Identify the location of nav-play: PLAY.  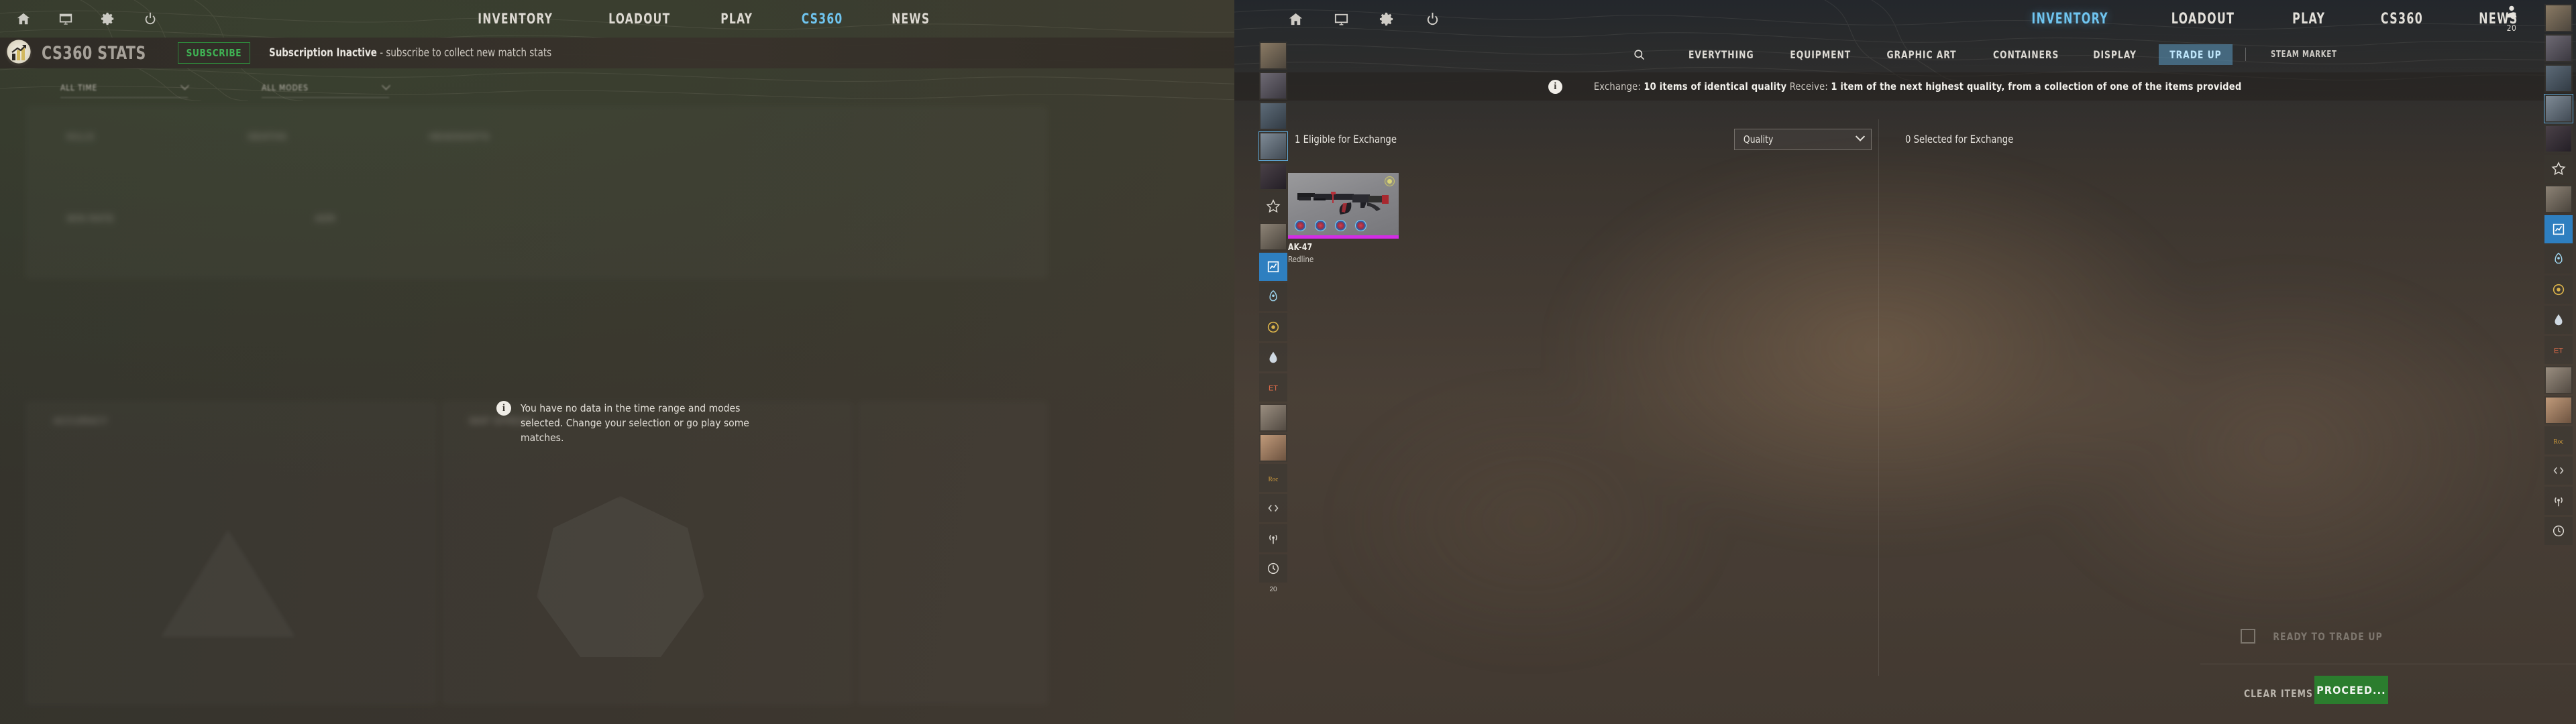
(2309, 19).